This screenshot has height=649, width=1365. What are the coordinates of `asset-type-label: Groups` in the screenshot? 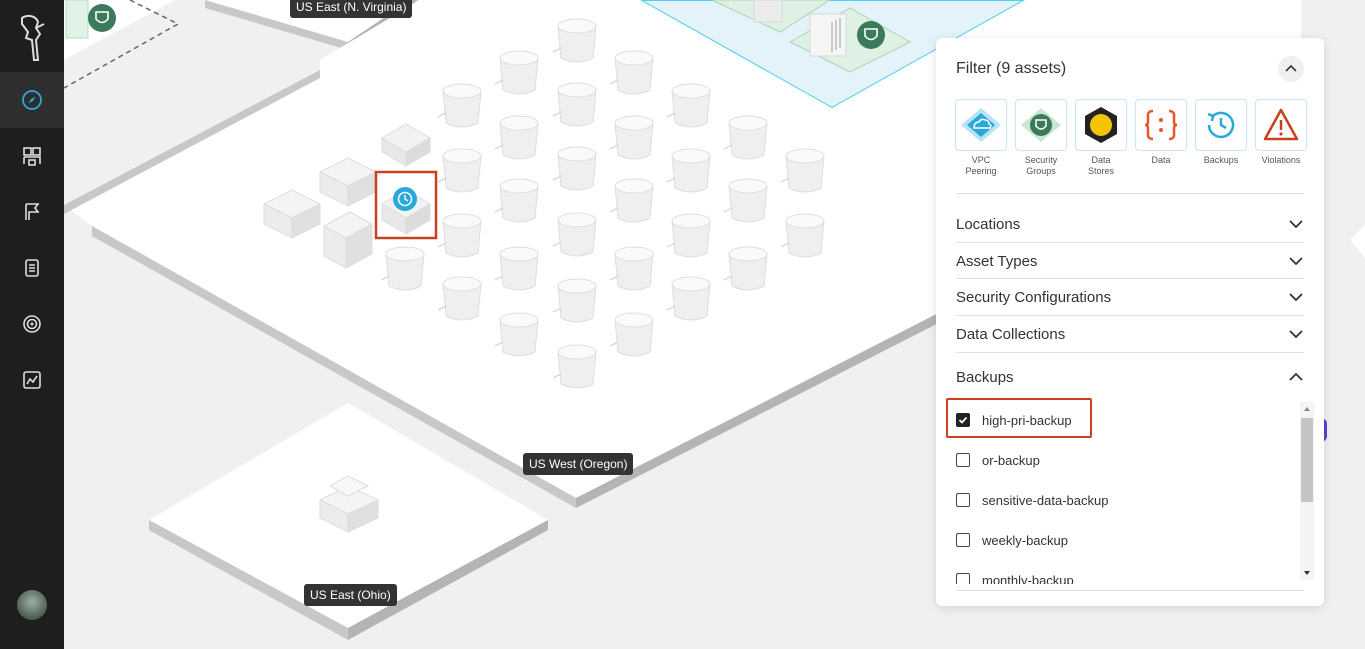 It's located at (1041, 171).